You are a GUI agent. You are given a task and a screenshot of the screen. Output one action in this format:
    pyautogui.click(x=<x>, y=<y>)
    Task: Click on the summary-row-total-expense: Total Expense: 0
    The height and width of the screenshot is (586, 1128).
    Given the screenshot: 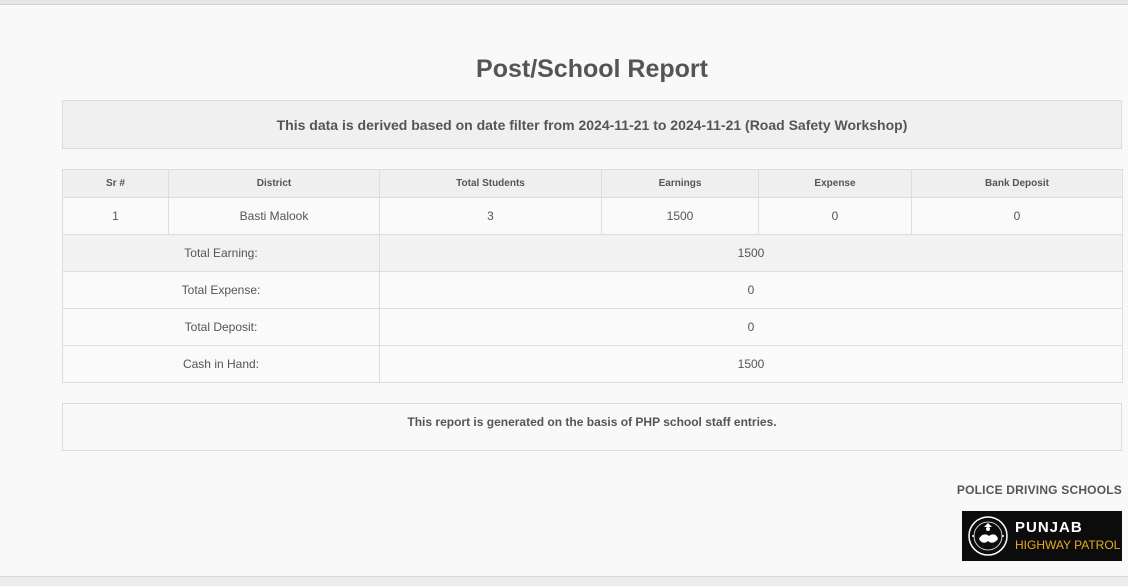 What is the action you would take?
    pyautogui.click(x=592, y=290)
    